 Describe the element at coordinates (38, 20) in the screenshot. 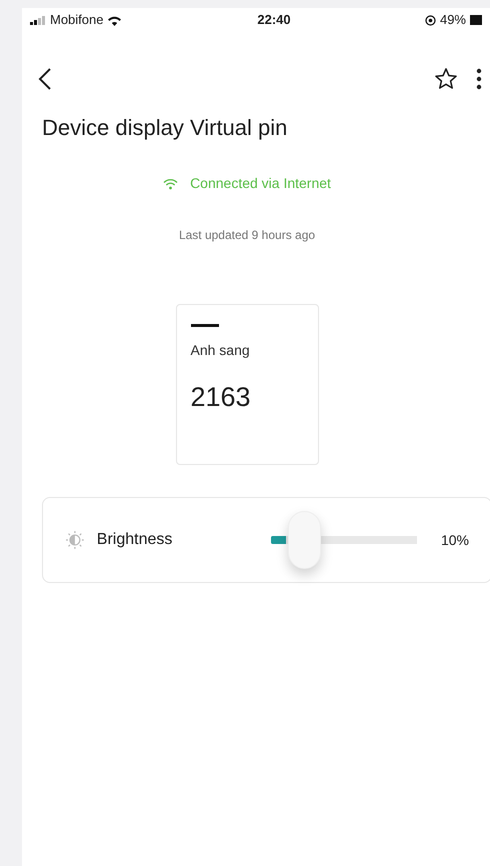

I see `signal-icon` at that location.